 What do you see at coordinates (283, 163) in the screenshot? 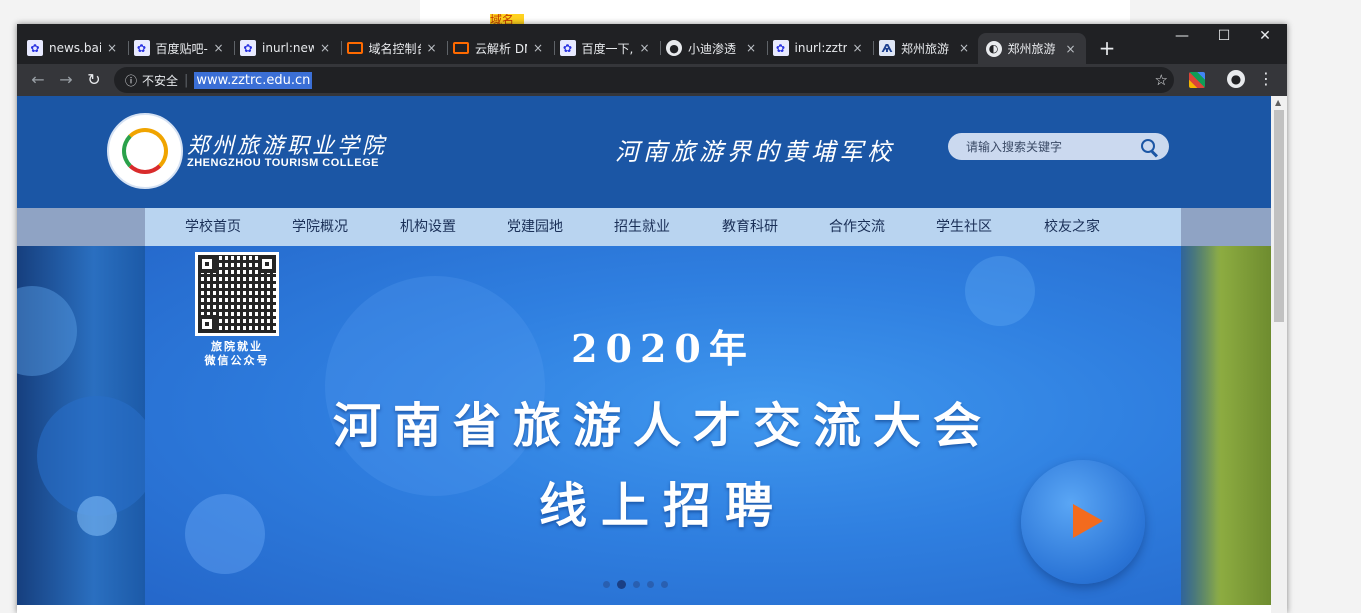
I see `college-name-en: ZHENGZHOU TOURISM COLLEGE` at bounding box center [283, 163].